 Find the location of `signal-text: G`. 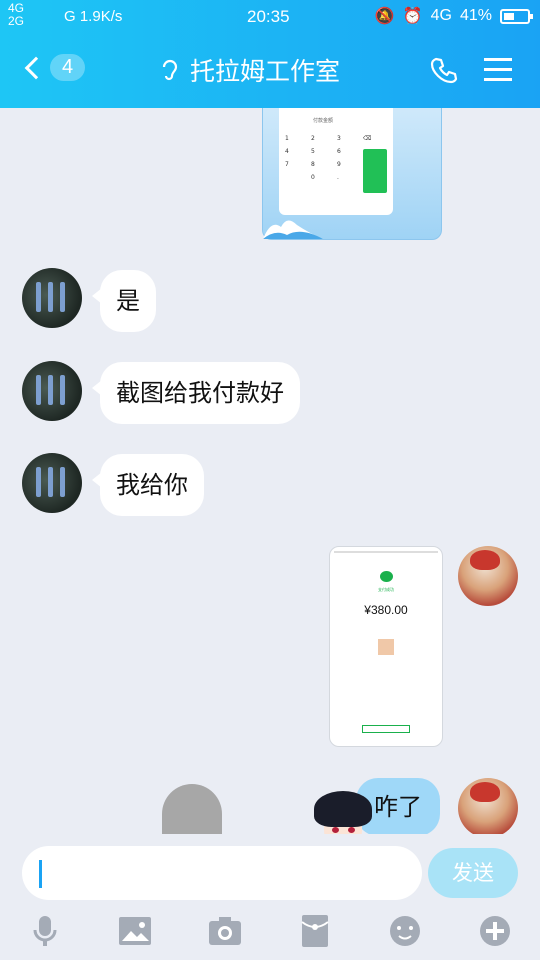

signal-text: G is located at coordinates (70, 16).